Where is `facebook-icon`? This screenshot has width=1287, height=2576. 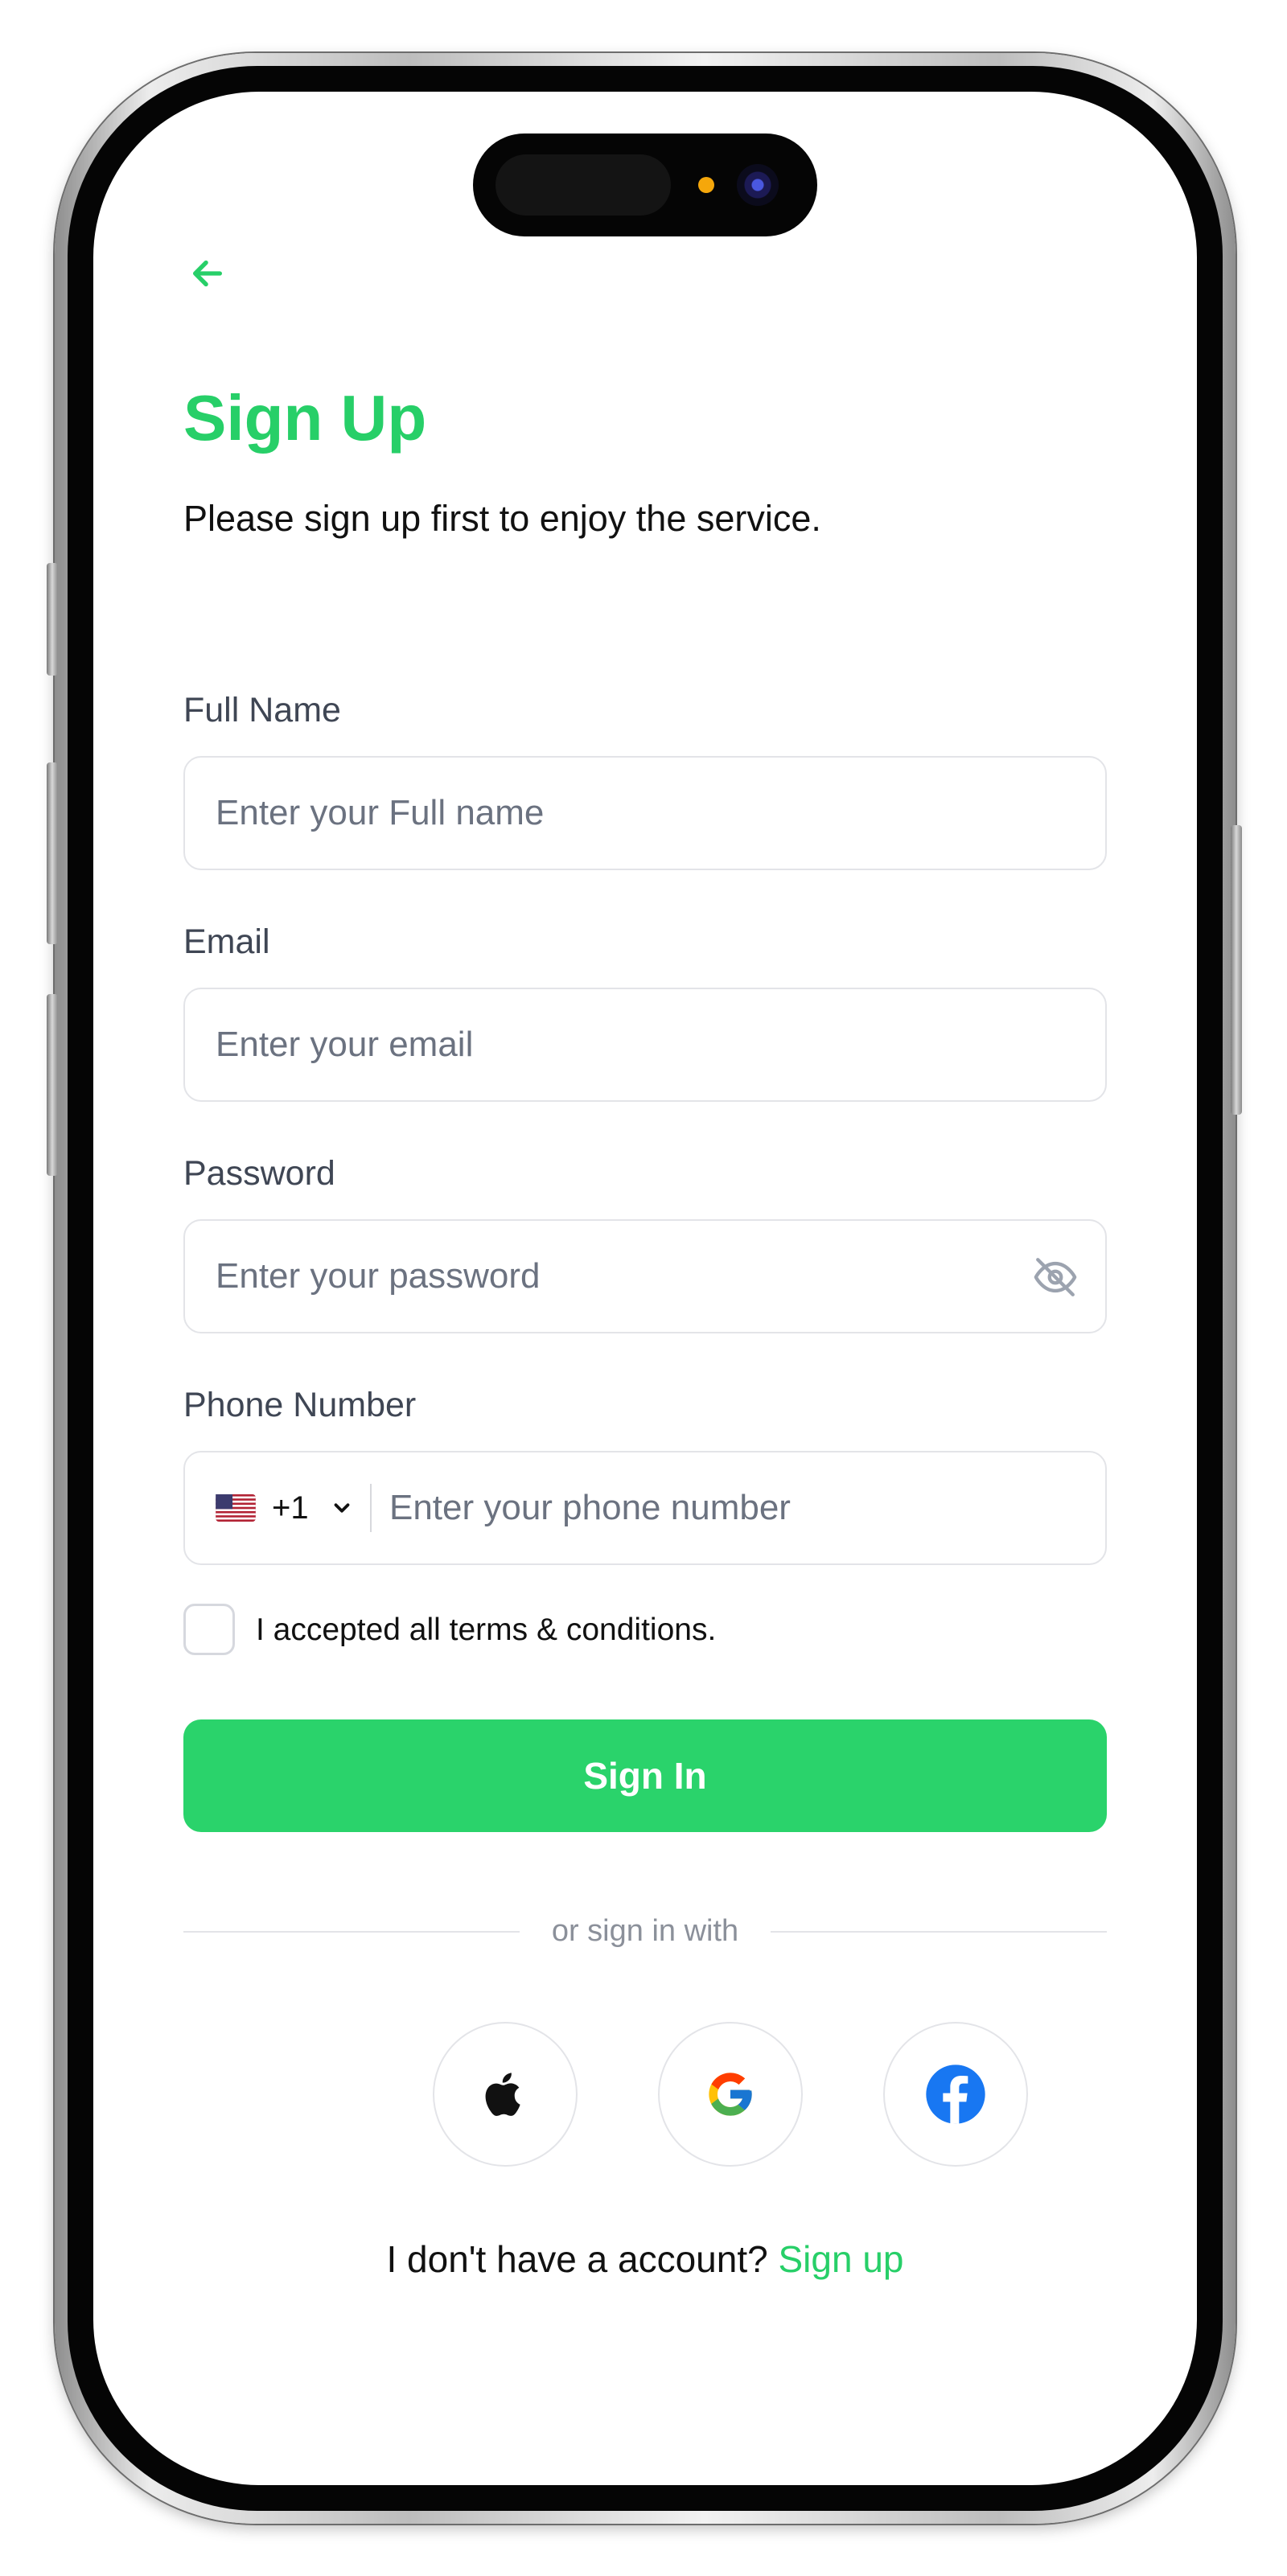
facebook-icon is located at coordinates (955, 2094).